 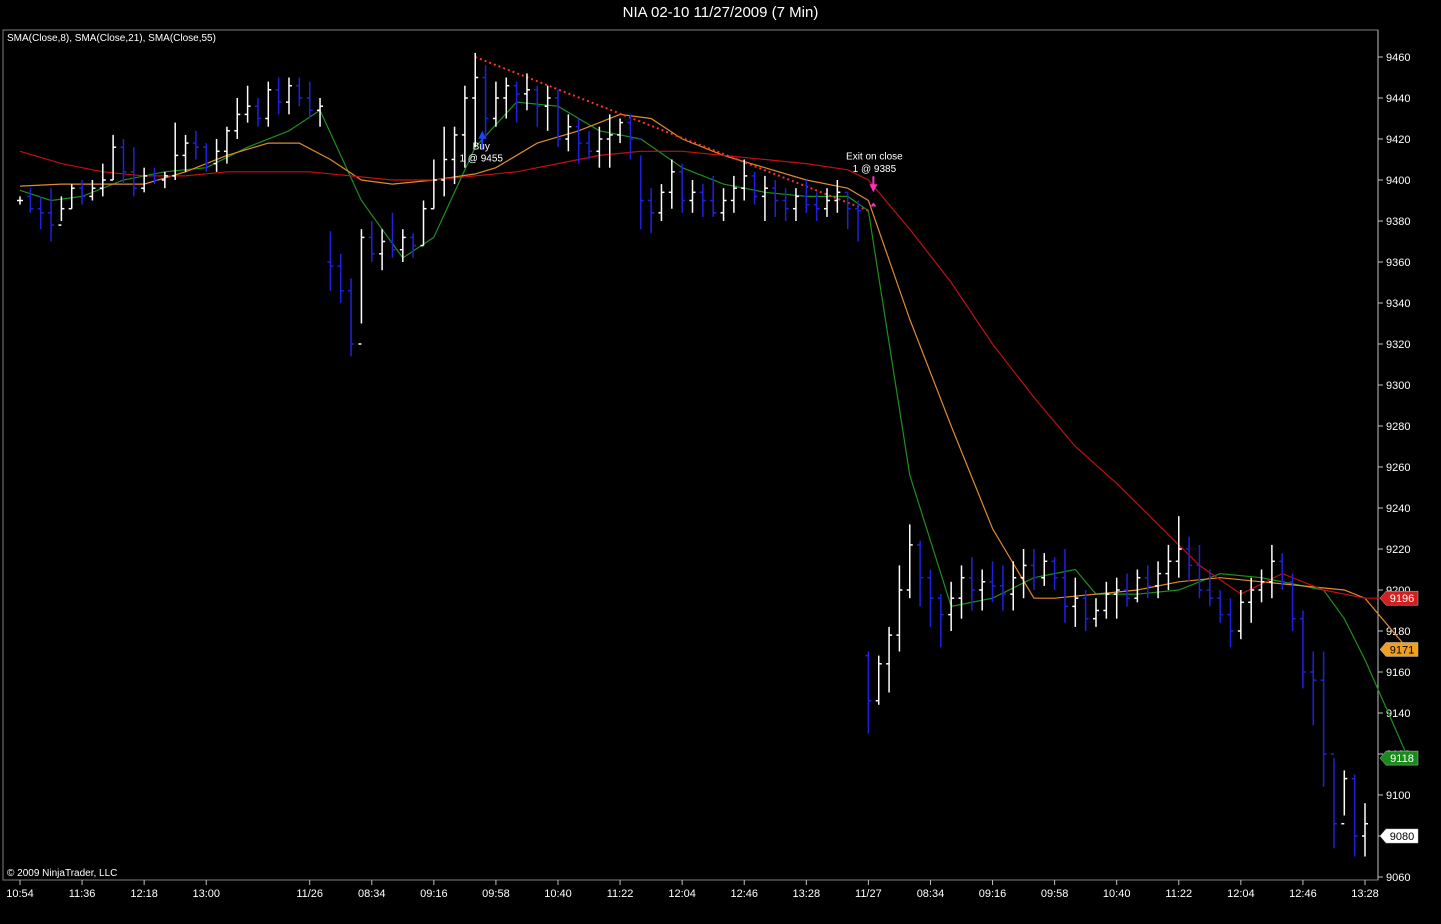 What do you see at coordinates (206, 894) in the screenshot?
I see `x-tick-label: 13:00` at bounding box center [206, 894].